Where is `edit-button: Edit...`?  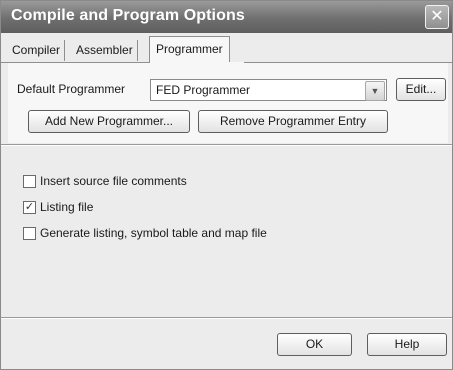
edit-button: Edit... is located at coordinates (421, 89).